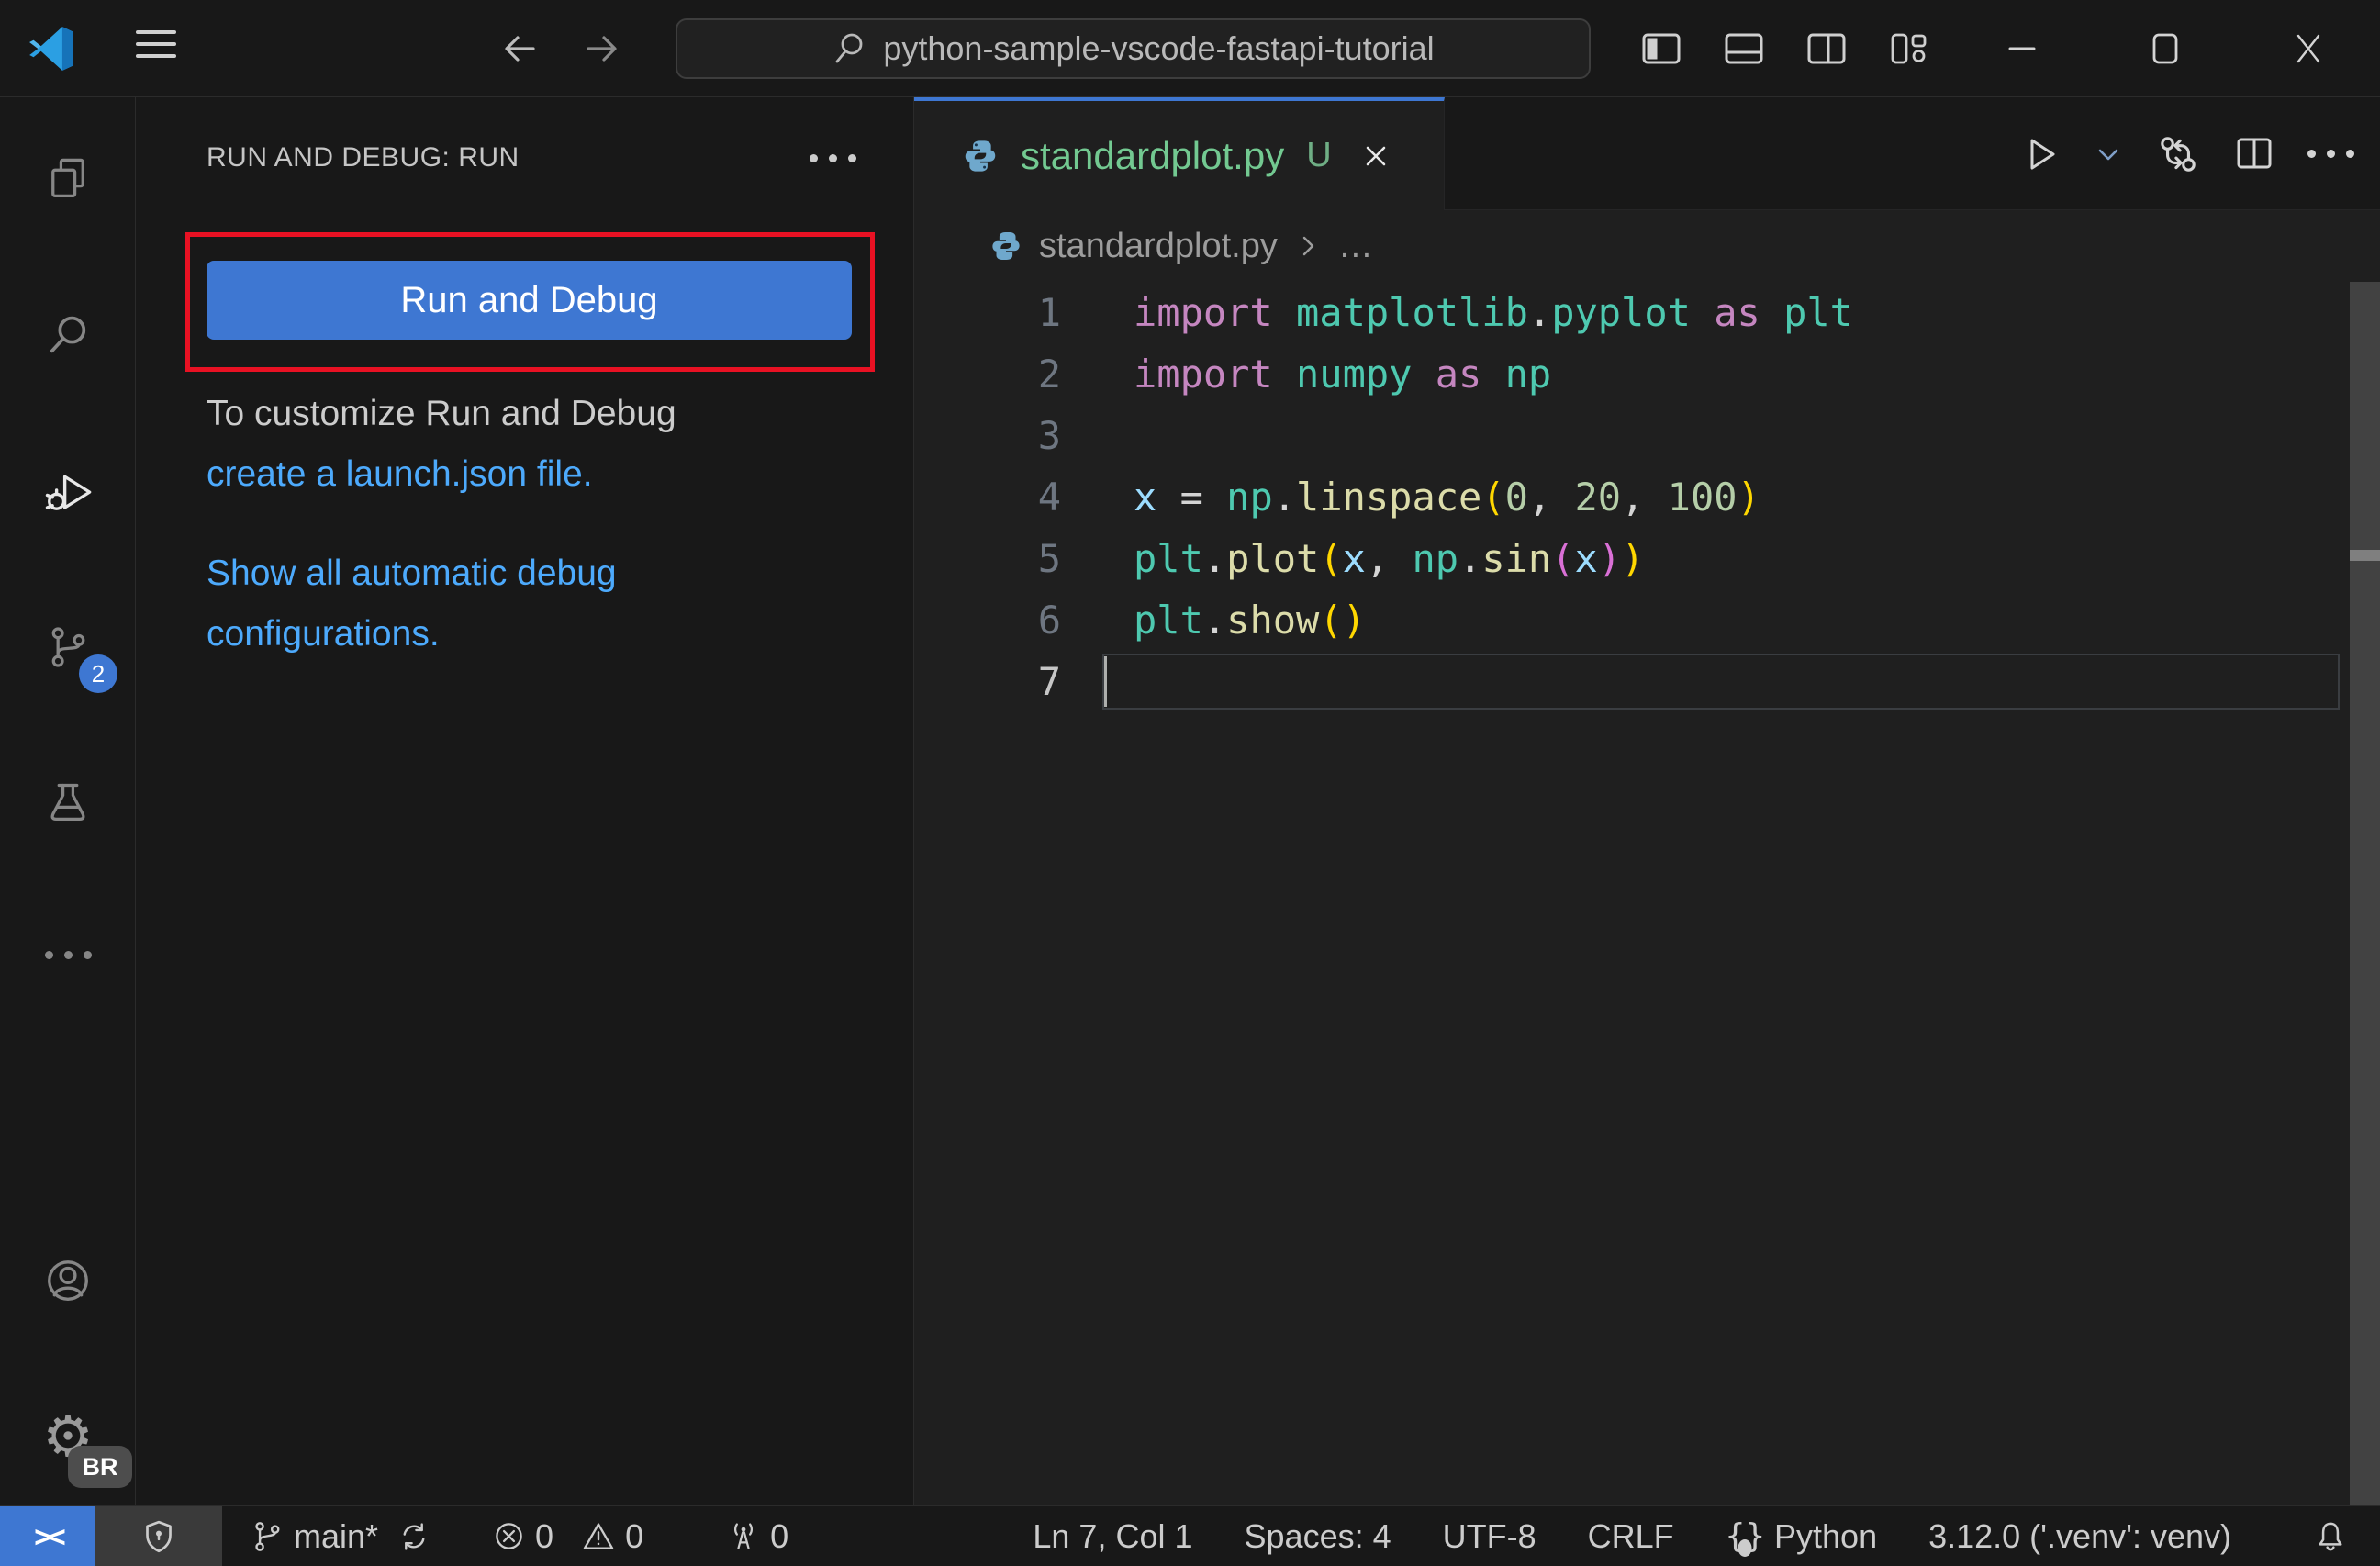 The height and width of the screenshot is (1566, 2380). I want to click on additional-views-button, so click(68, 955).